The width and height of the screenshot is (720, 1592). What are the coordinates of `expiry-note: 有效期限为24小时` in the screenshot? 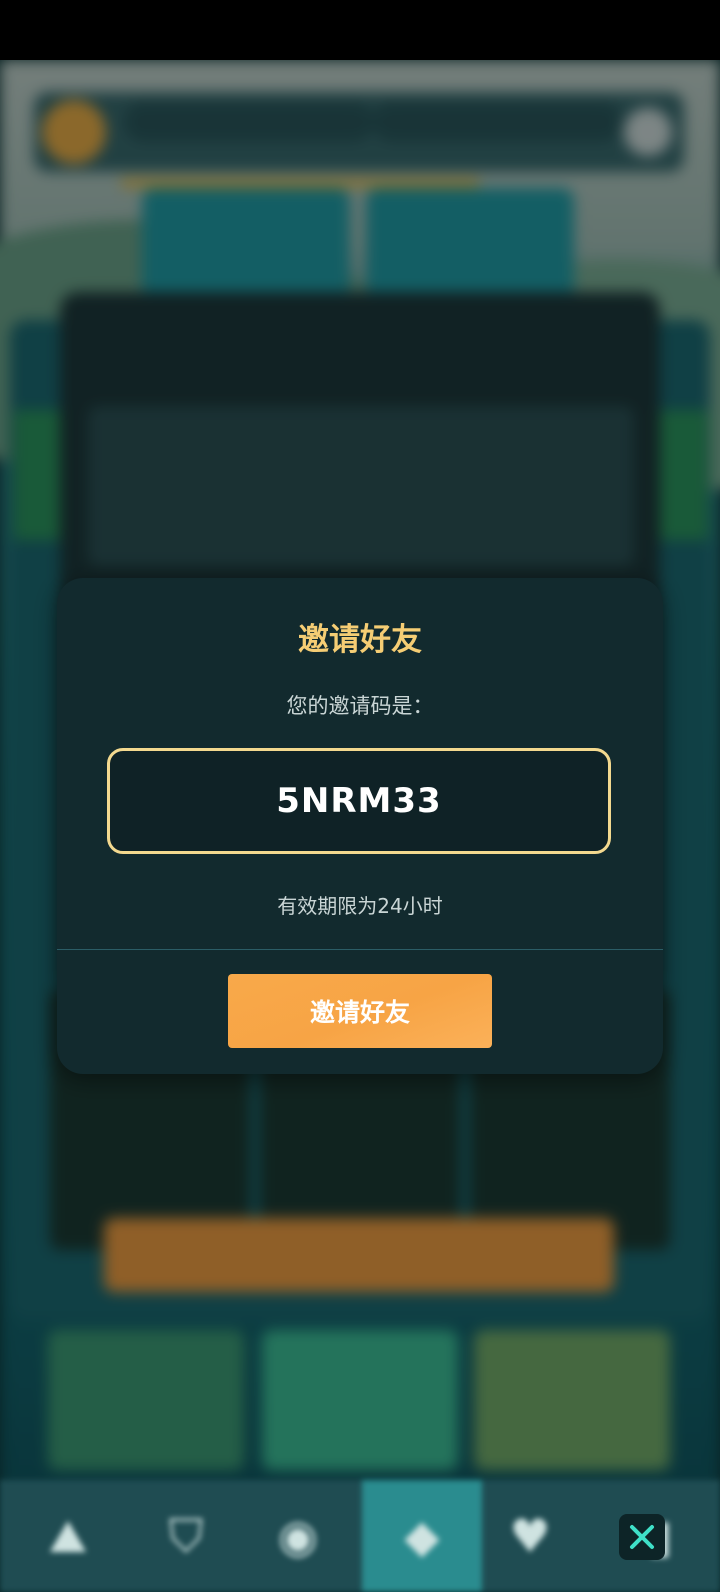 It's located at (360, 906).